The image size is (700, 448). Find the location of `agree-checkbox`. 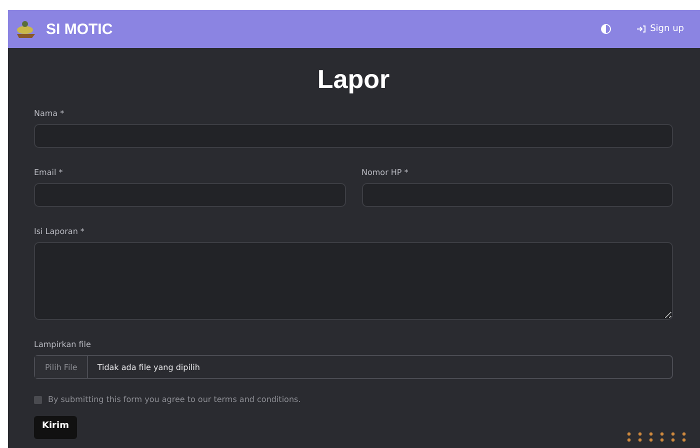

agree-checkbox is located at coordinates (38, 400).